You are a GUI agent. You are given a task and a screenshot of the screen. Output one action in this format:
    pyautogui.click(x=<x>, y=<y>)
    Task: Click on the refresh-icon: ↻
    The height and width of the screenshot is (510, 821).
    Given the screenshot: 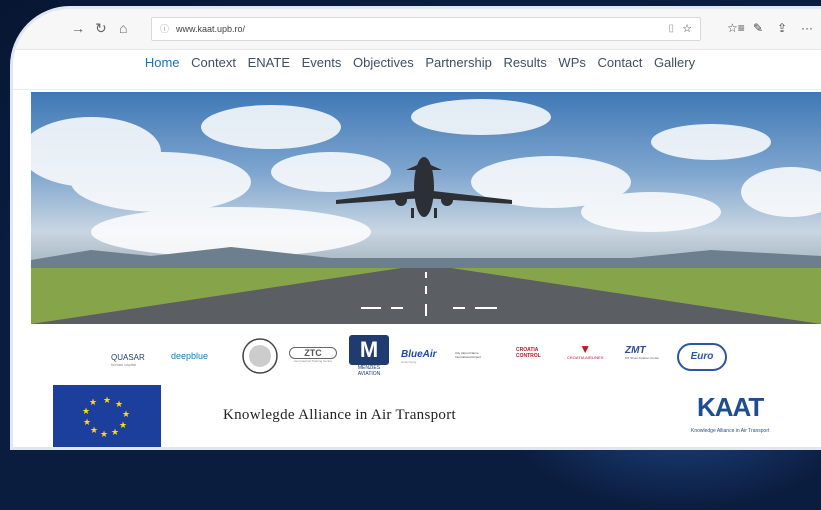 What is the action you would take?
    pyautogui.click(x=101, y=28)
    